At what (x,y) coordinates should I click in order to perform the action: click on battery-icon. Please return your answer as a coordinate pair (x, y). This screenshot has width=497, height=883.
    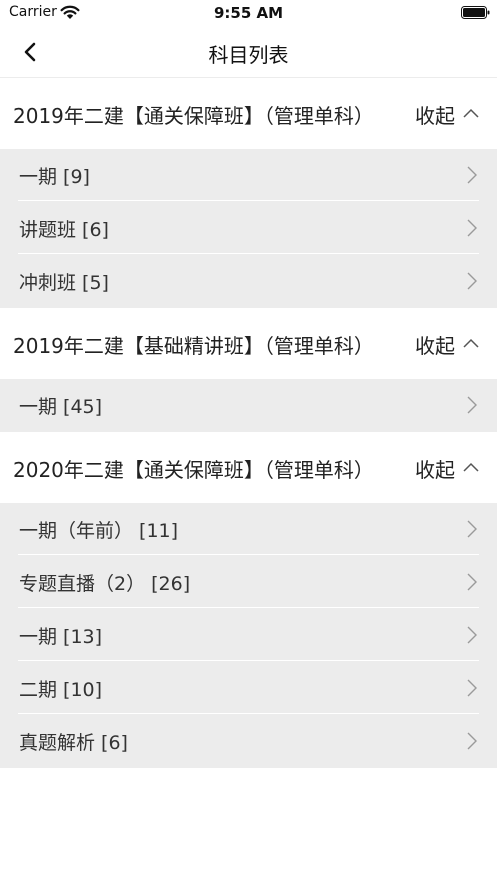
    Looking at the image, I should click on (475, 12).